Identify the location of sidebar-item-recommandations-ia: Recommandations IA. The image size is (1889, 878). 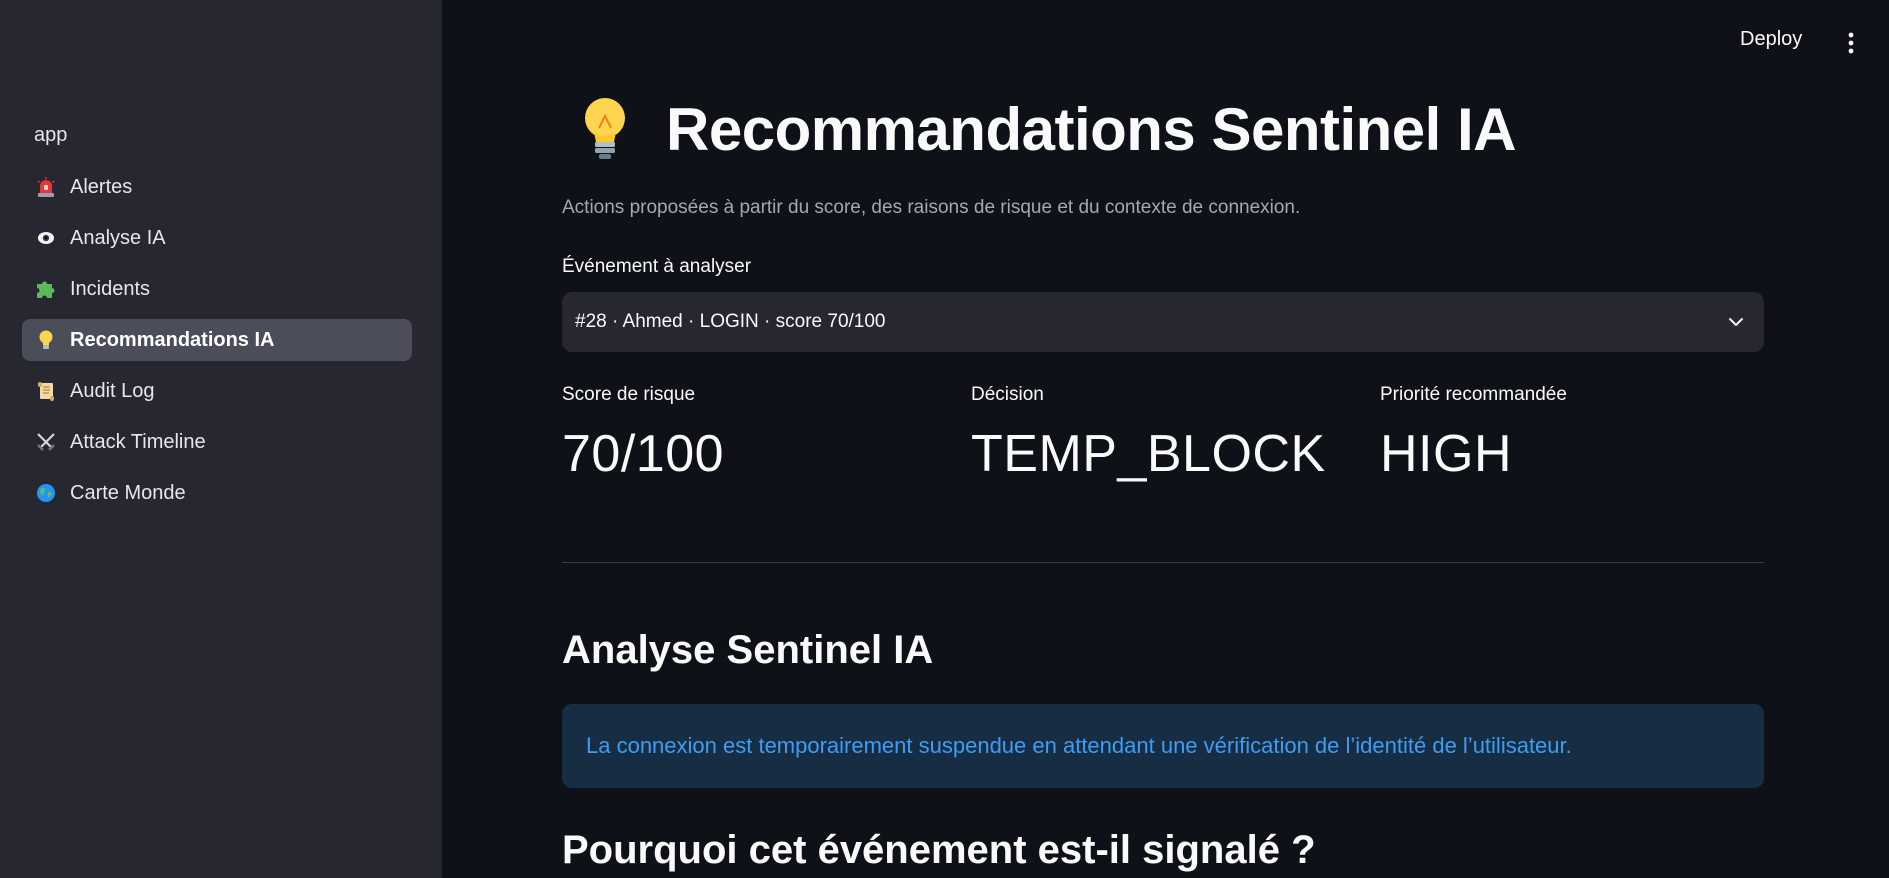
(217, 340).